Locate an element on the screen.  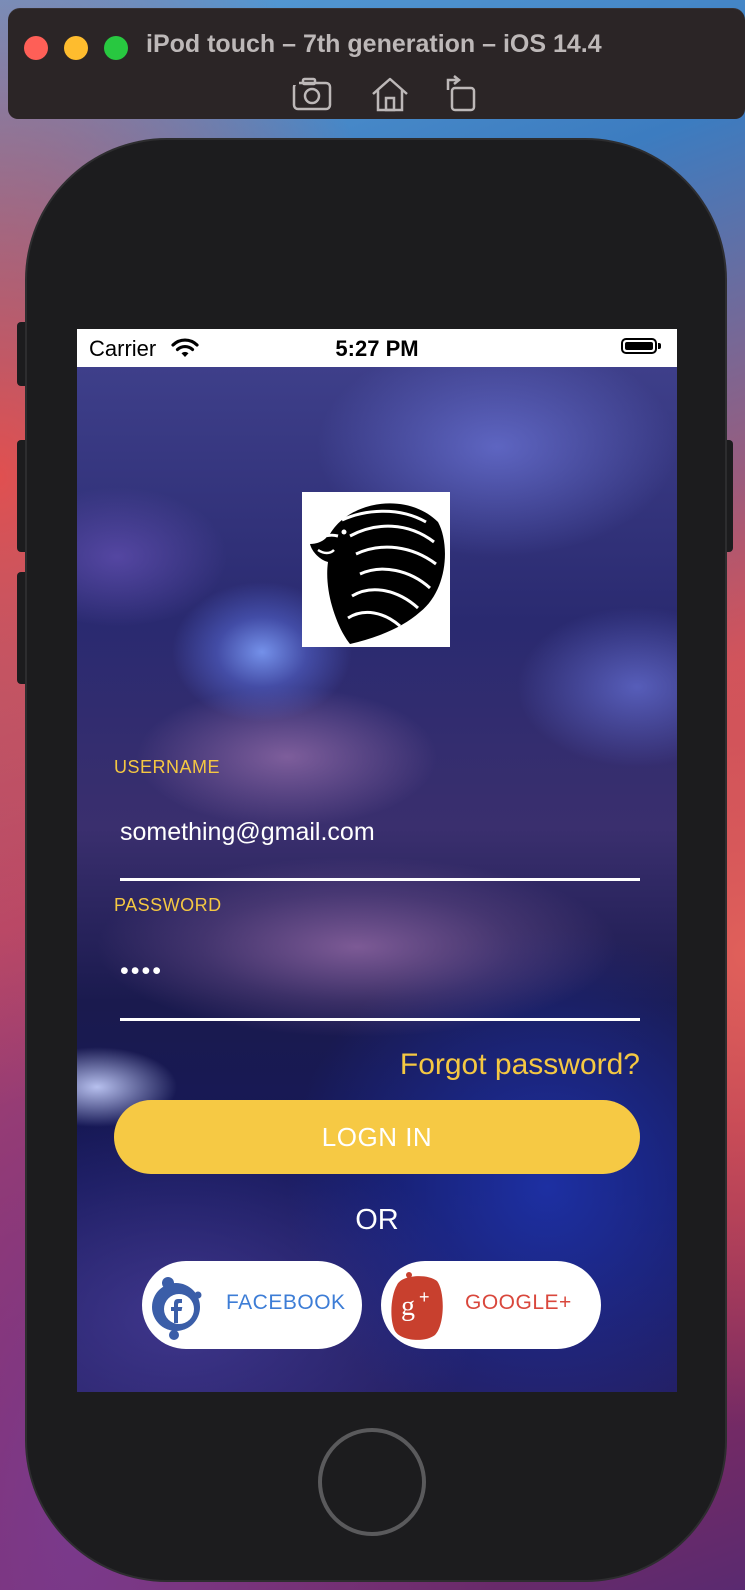
password-underline is located at coordinates (380, 1019).